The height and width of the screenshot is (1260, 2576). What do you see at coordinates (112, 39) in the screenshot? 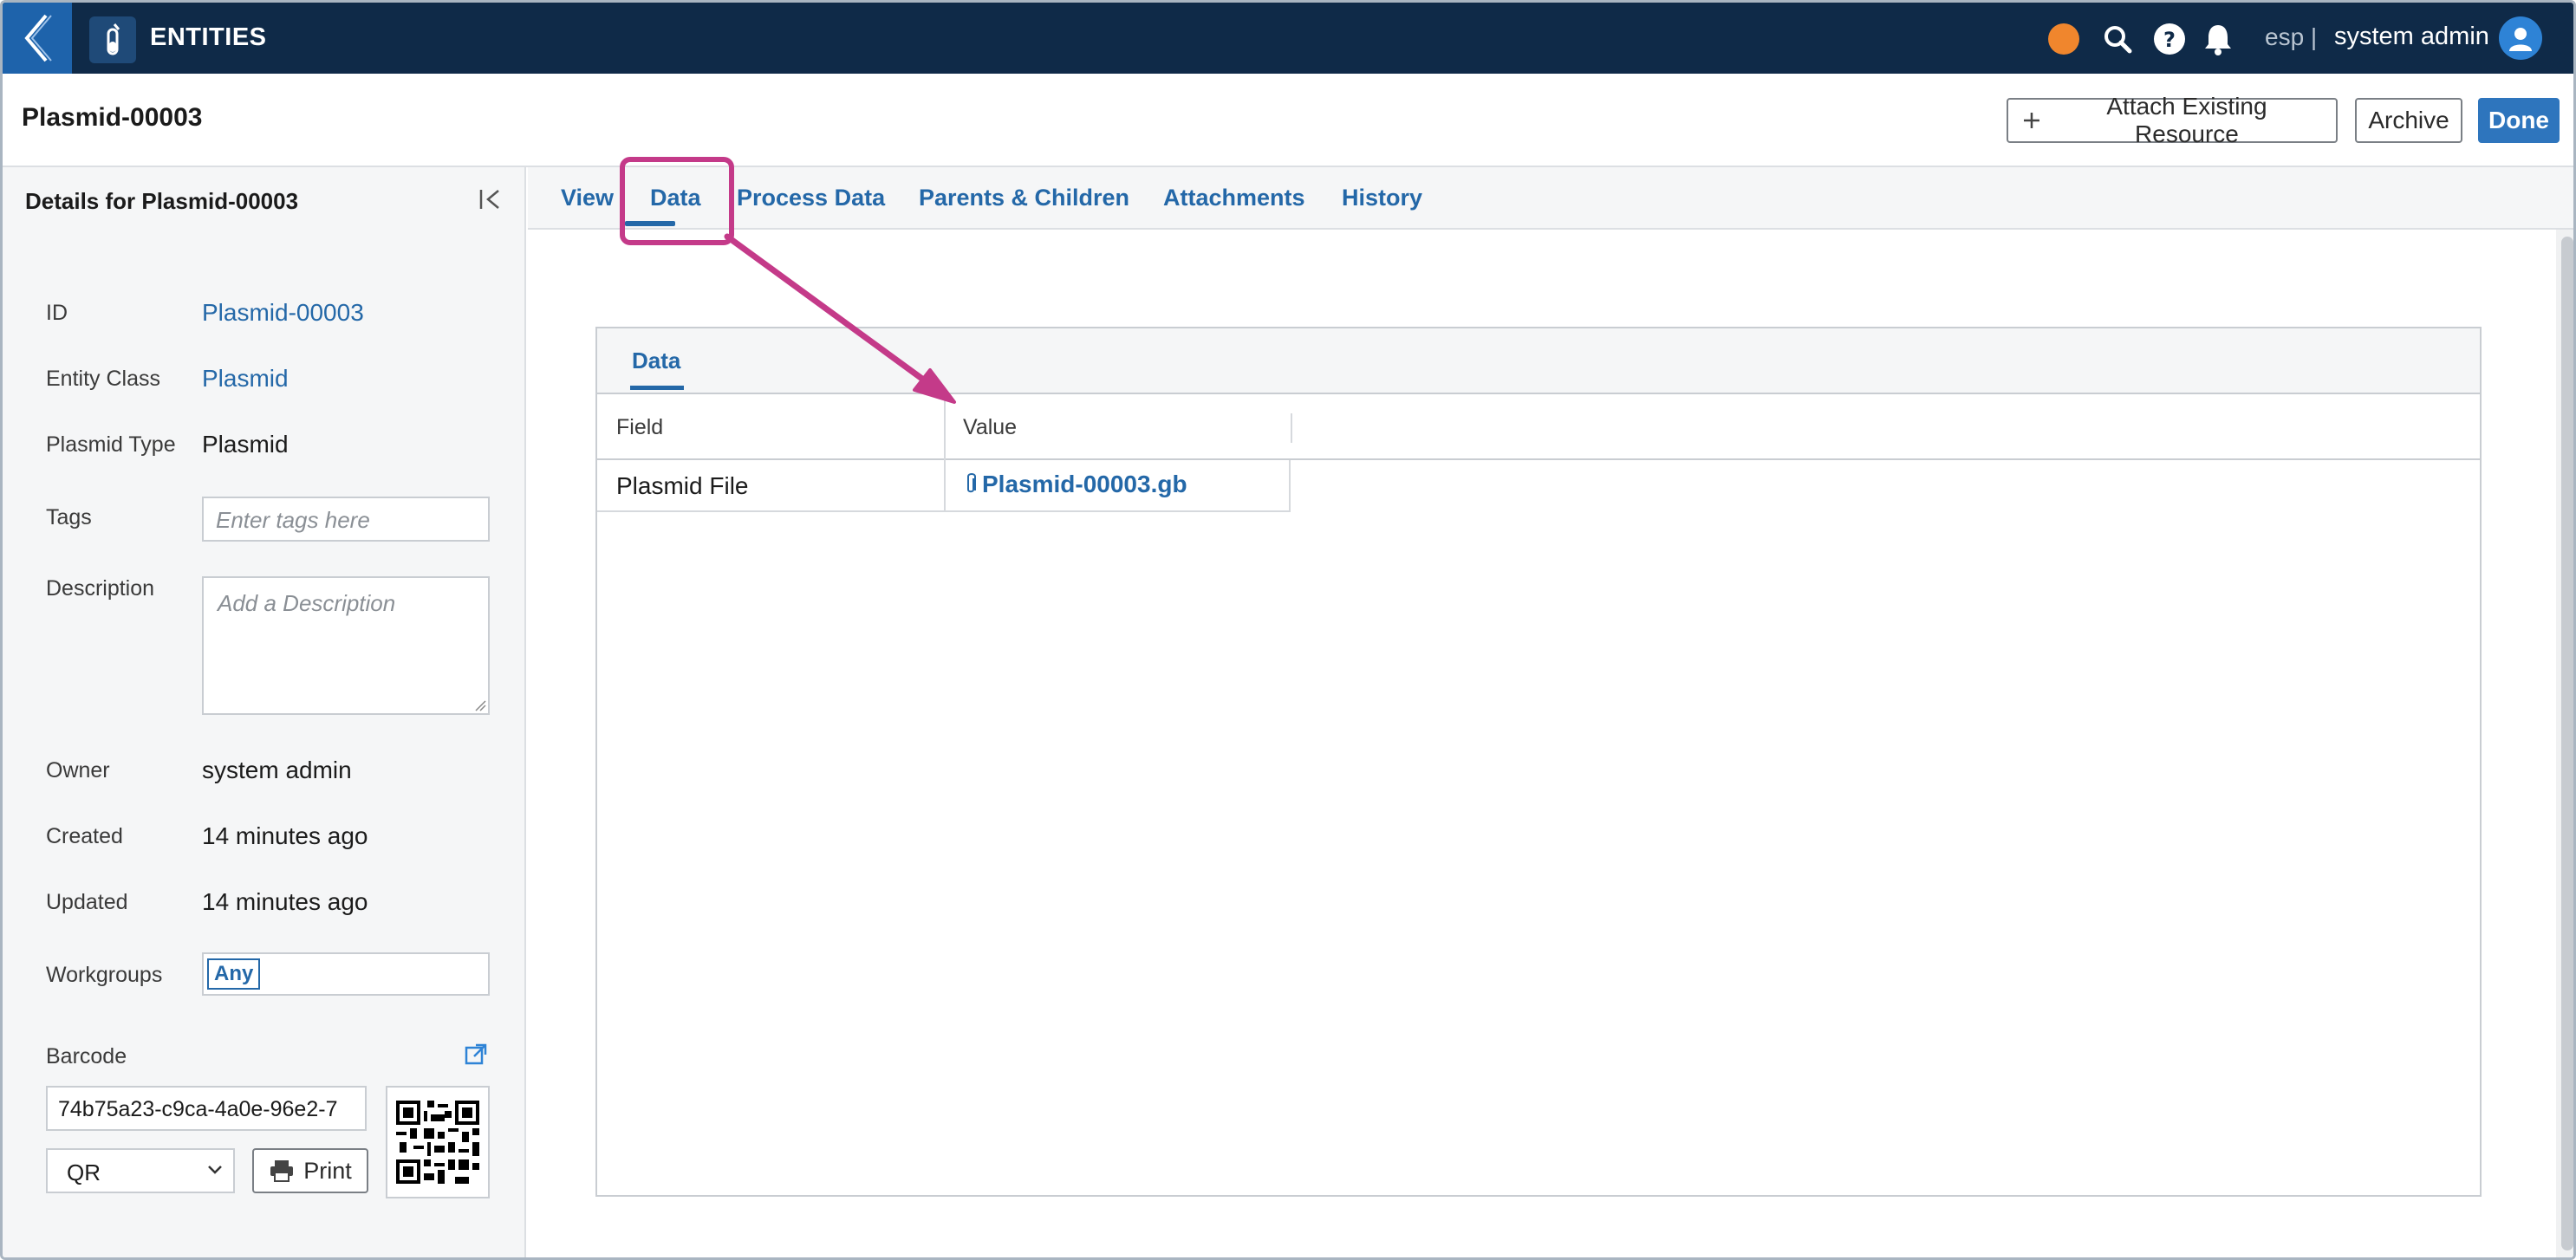
I see `entity-tube-icon` at bounding box center [112, 39].